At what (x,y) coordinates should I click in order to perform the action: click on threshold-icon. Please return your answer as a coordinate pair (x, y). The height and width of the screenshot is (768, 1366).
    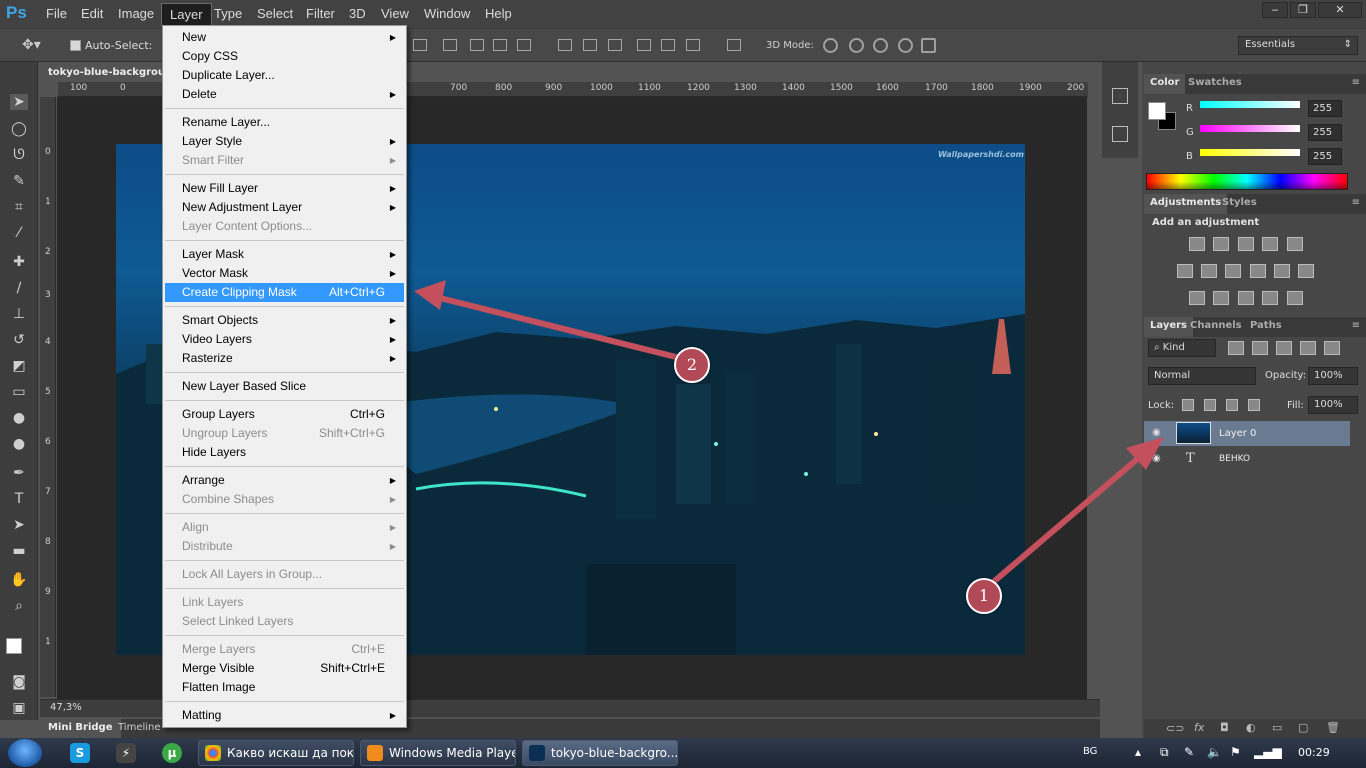
    Looking at the image, I should click on (1246, 298).